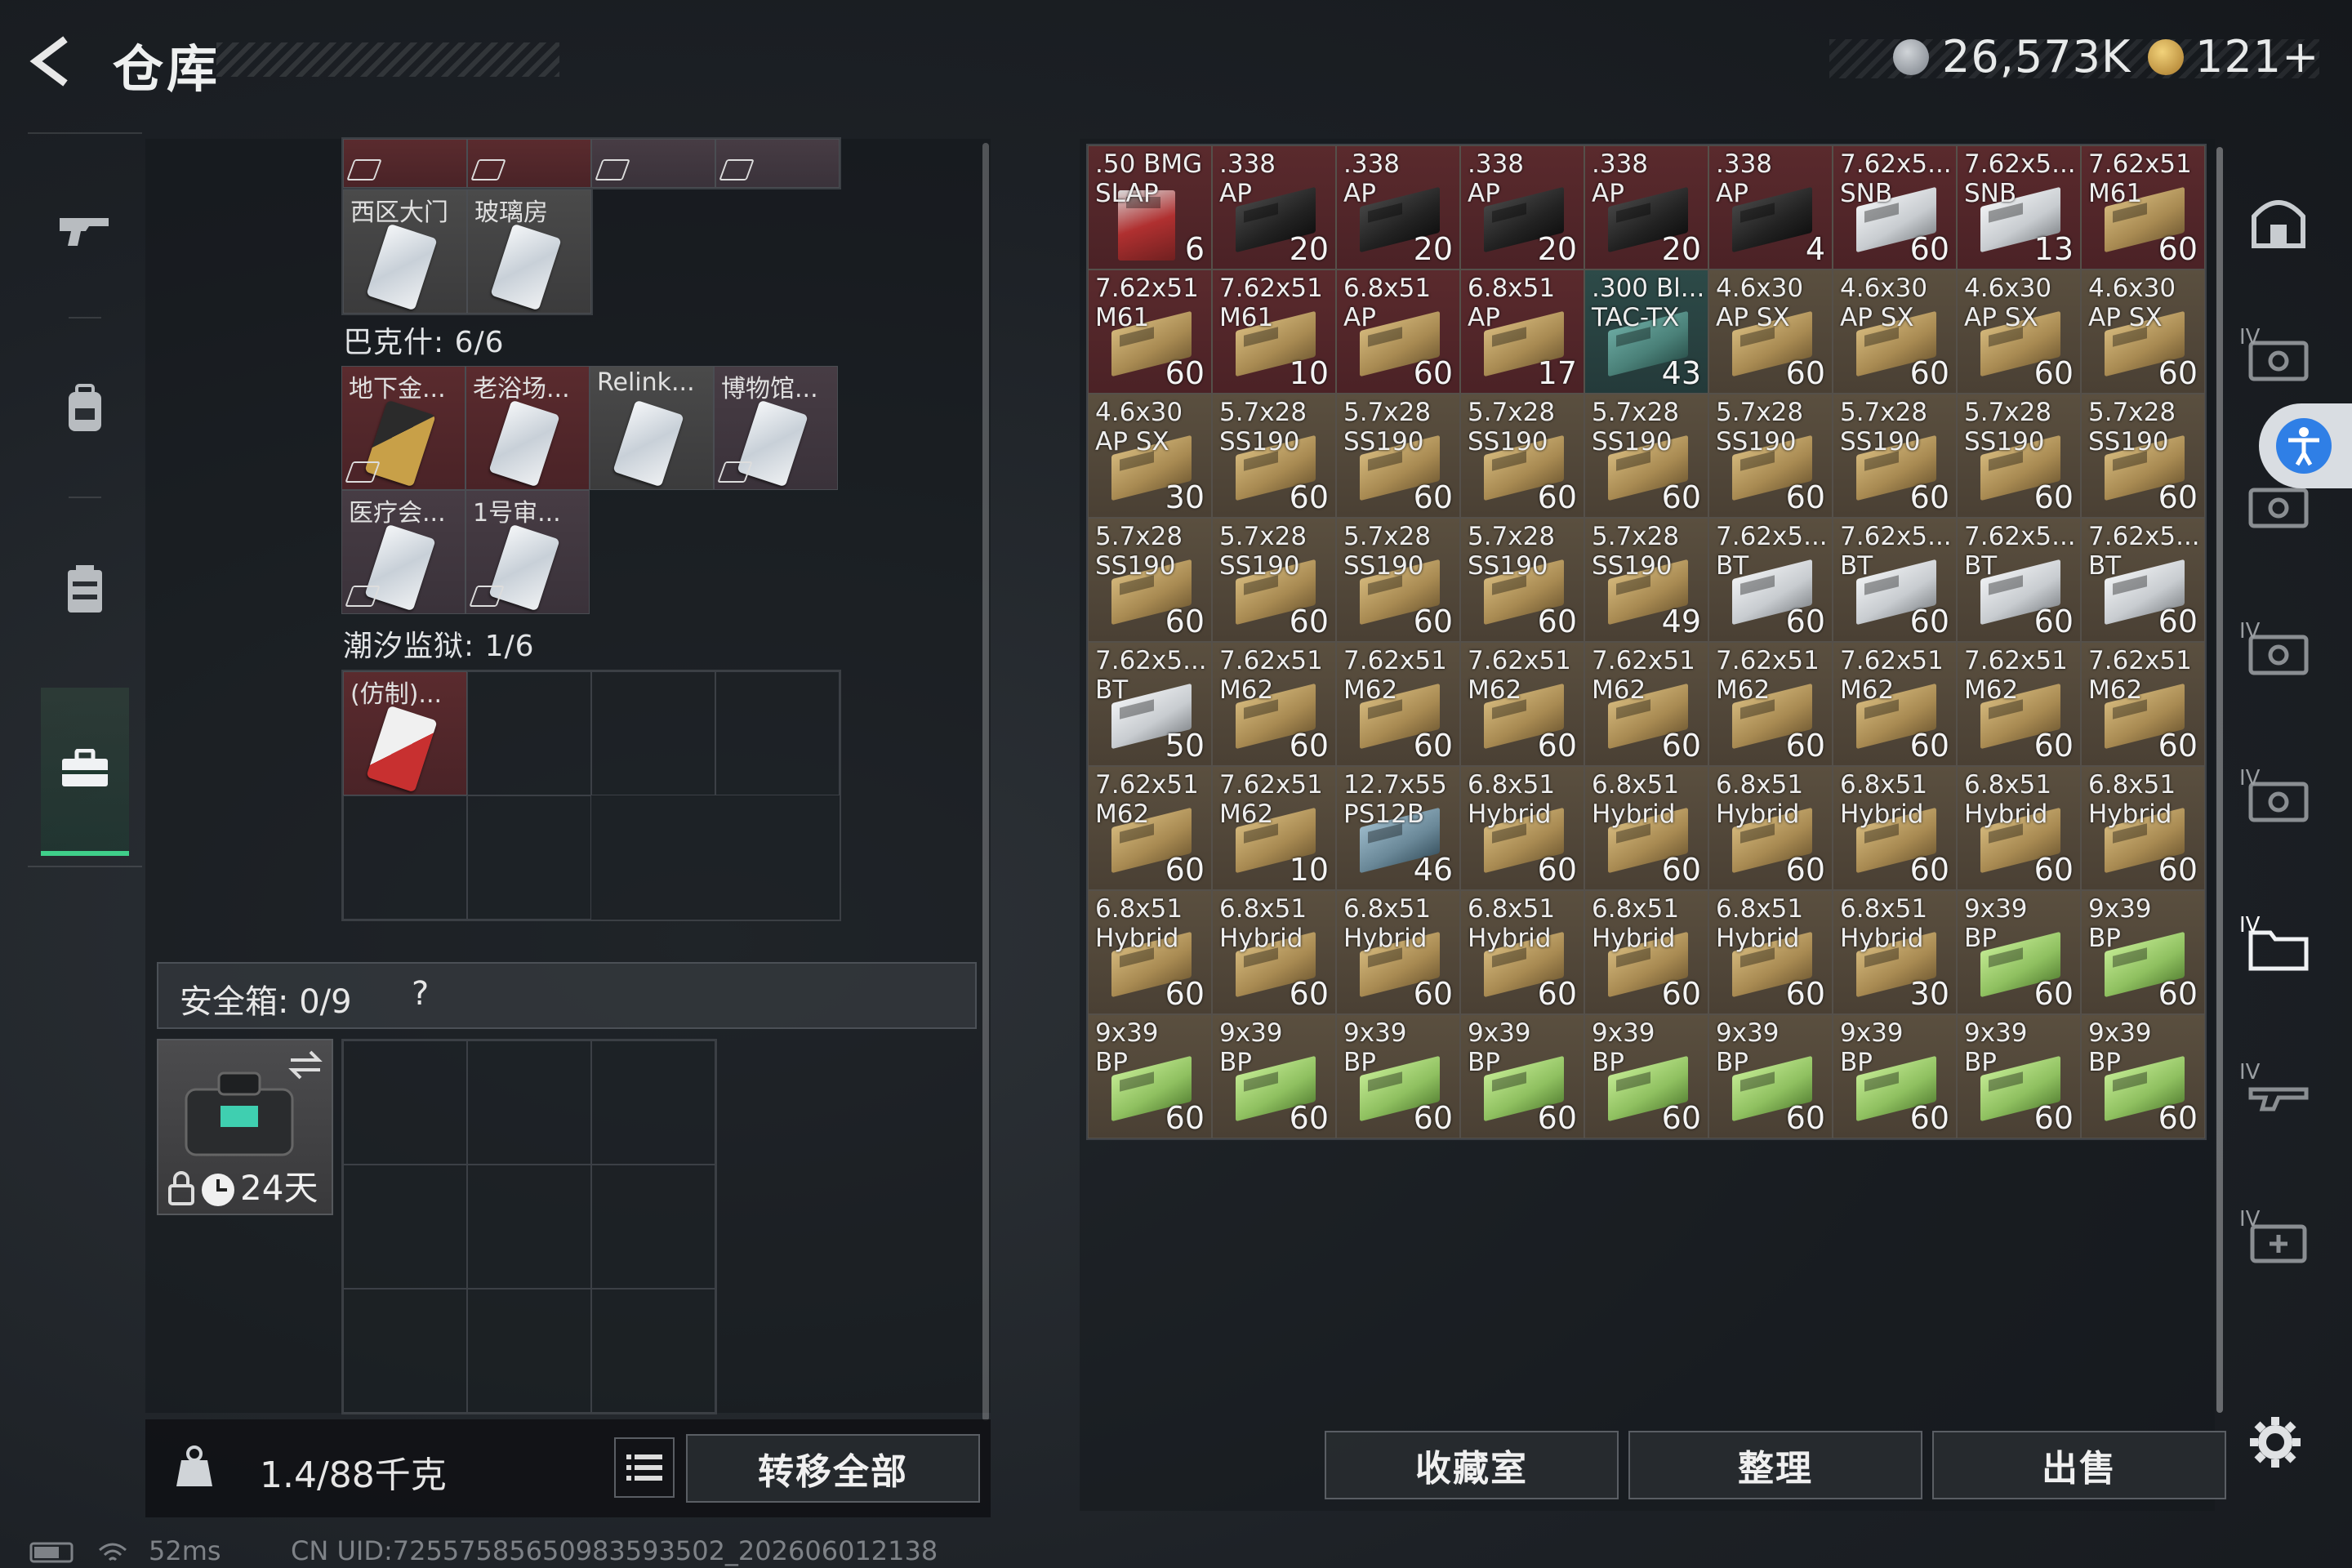  I want to click on nav-chest-rig, so click(85, 589).